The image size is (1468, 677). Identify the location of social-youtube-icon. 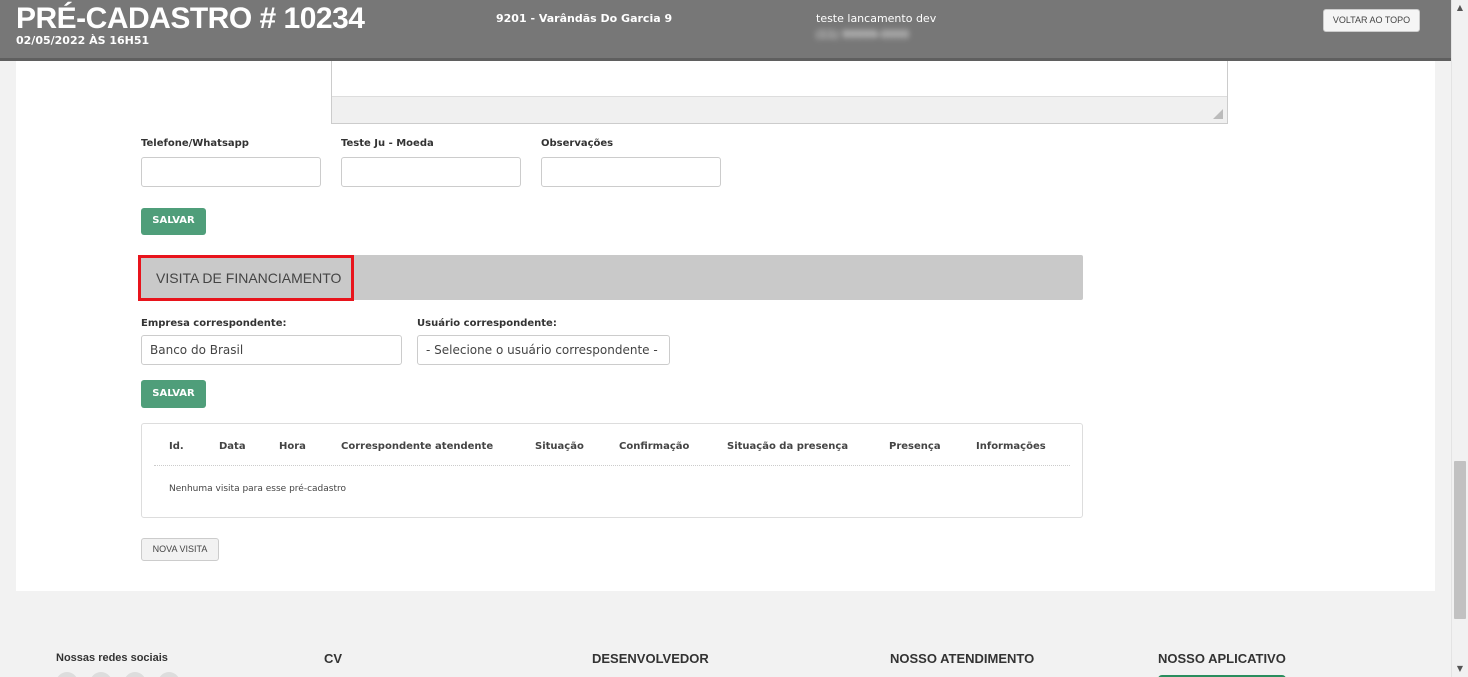
(169, 674).